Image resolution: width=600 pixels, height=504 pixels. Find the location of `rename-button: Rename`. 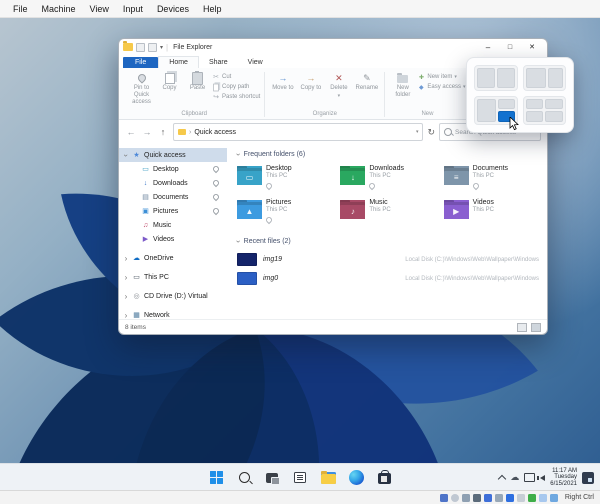

rename-button: Rename is located at coordinates (366, 81).